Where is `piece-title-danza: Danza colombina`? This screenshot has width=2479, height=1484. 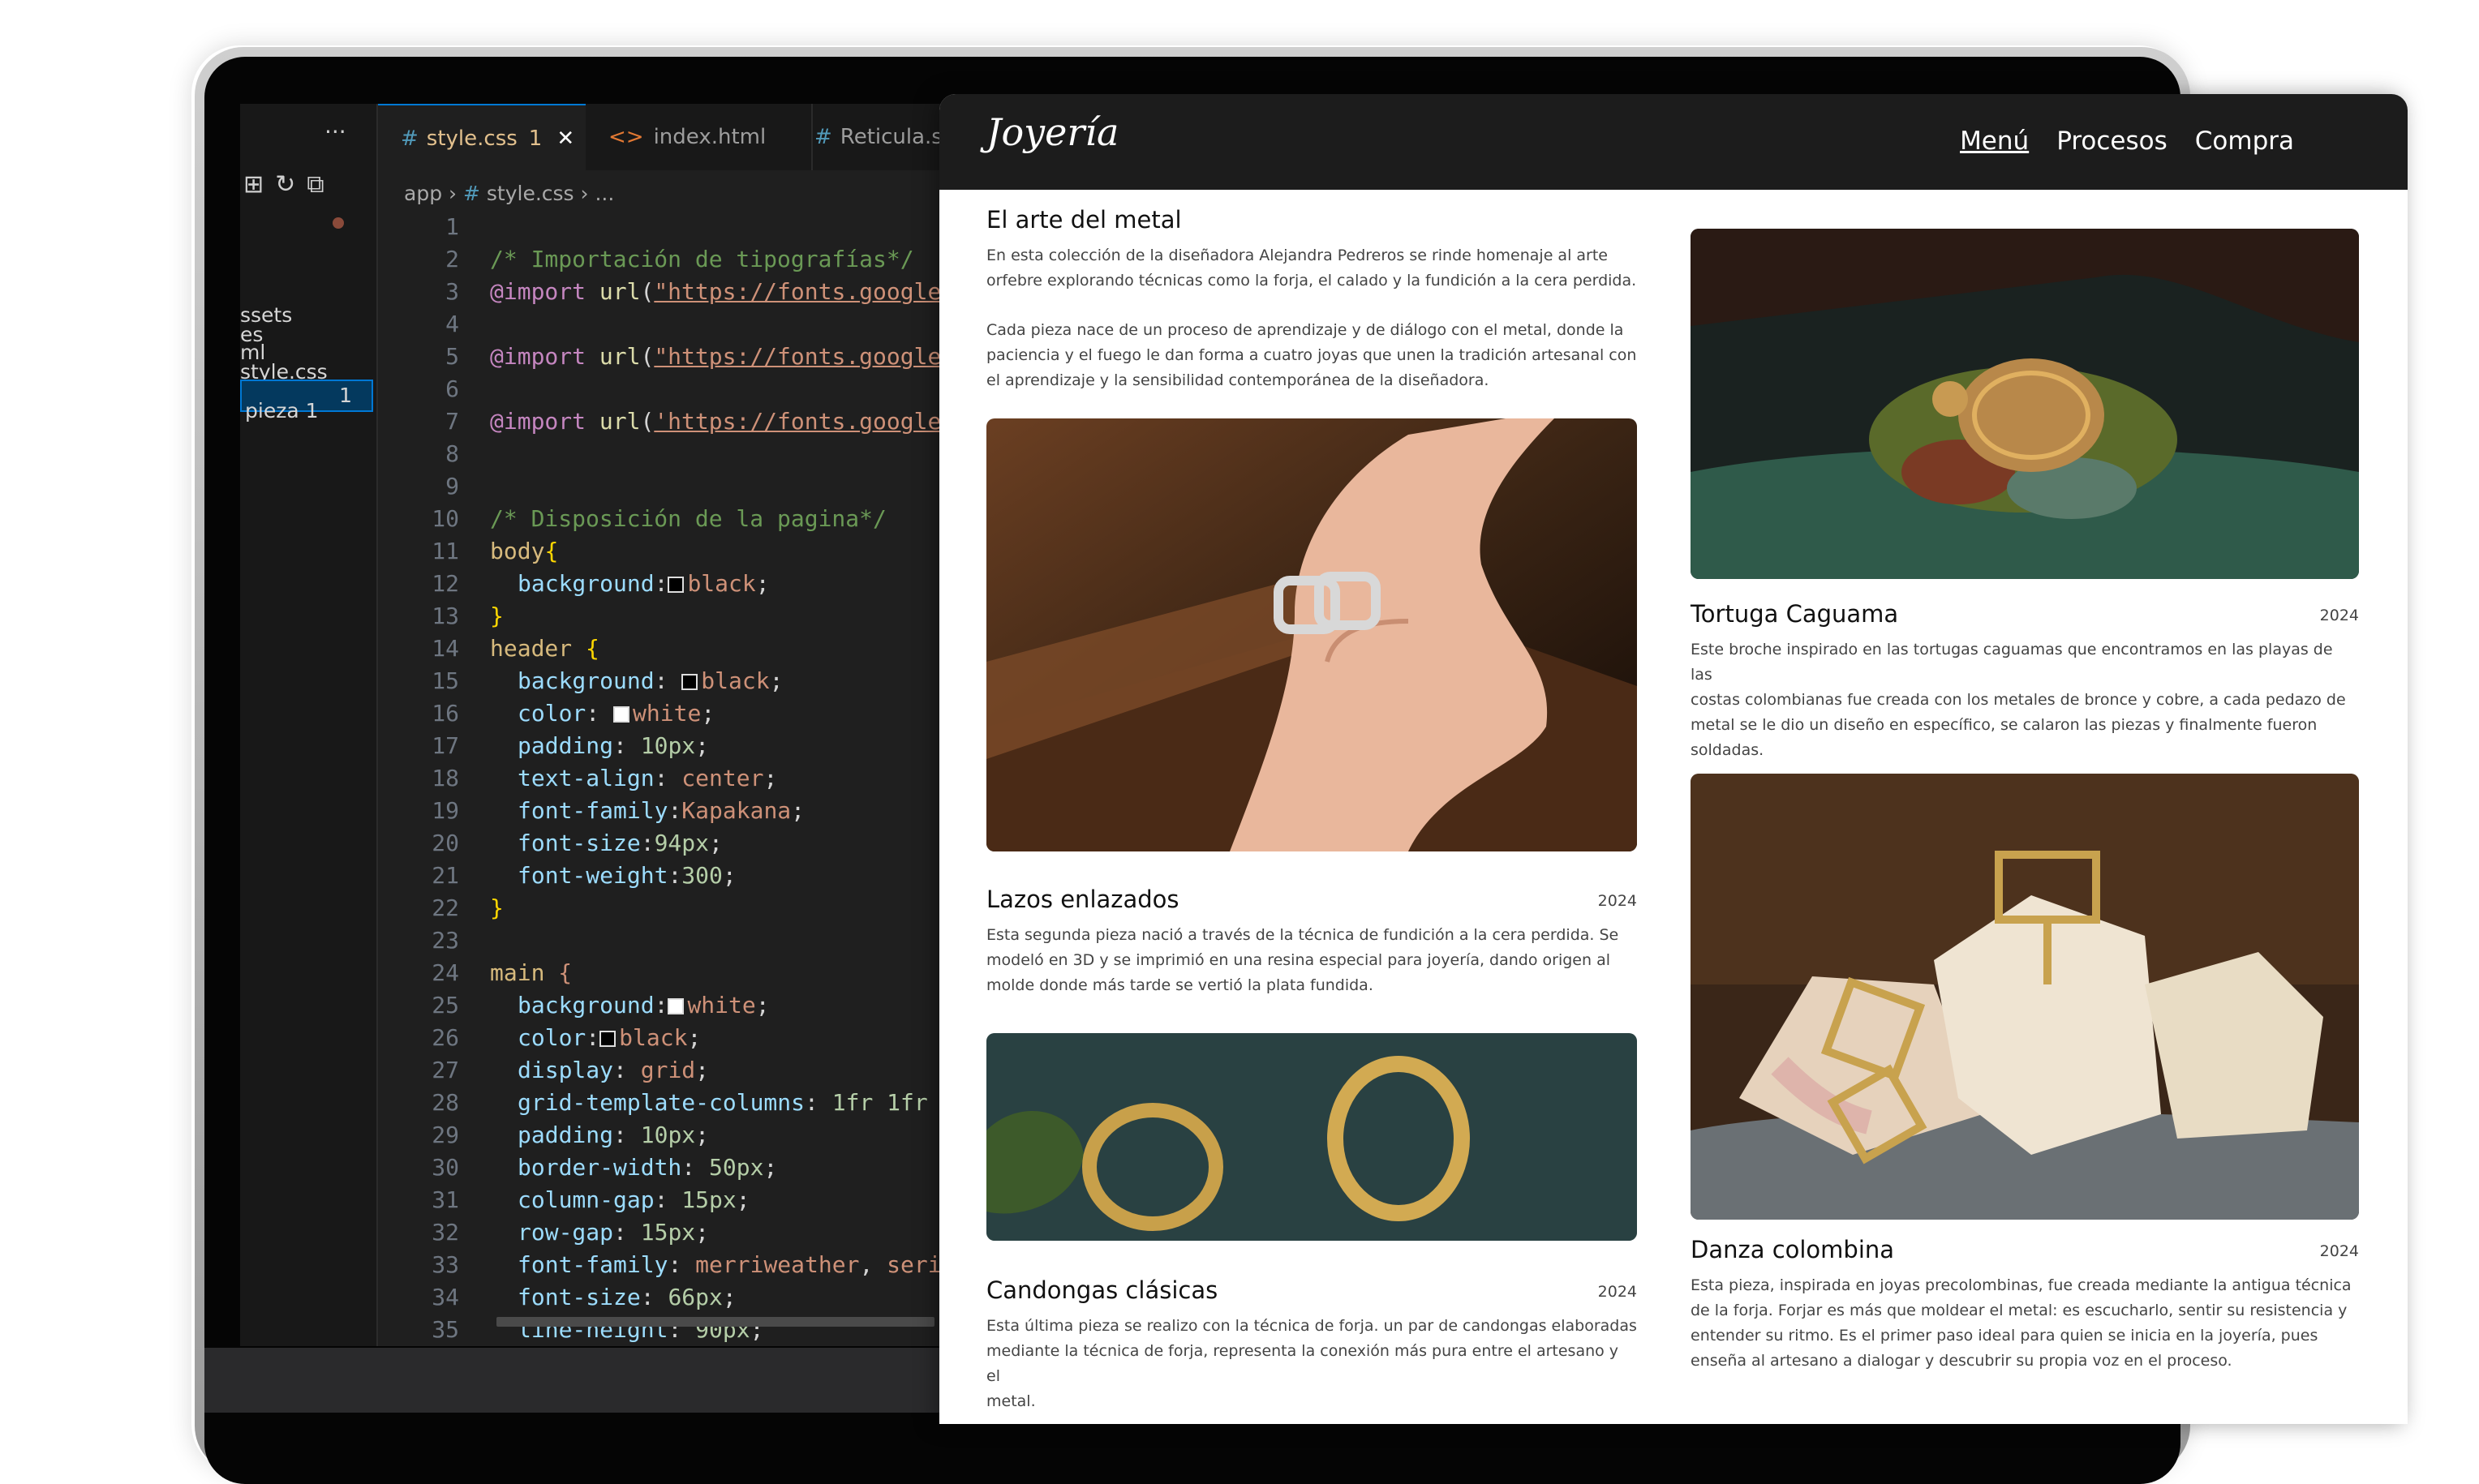 piece-title-danza: Danza colombina is located at coordinates (1793, 1249).